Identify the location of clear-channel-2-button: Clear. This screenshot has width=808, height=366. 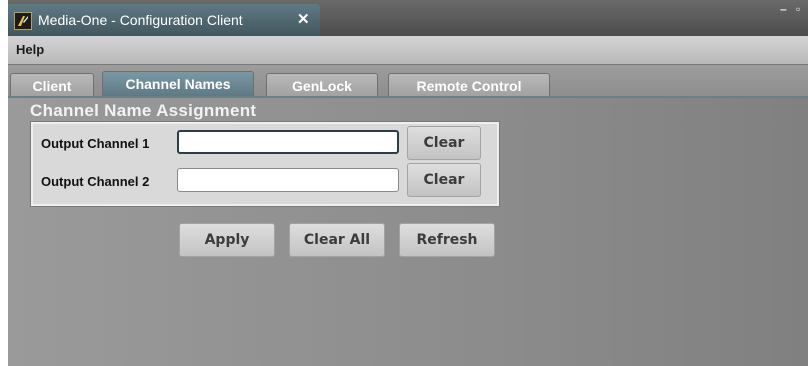
(444, 180).